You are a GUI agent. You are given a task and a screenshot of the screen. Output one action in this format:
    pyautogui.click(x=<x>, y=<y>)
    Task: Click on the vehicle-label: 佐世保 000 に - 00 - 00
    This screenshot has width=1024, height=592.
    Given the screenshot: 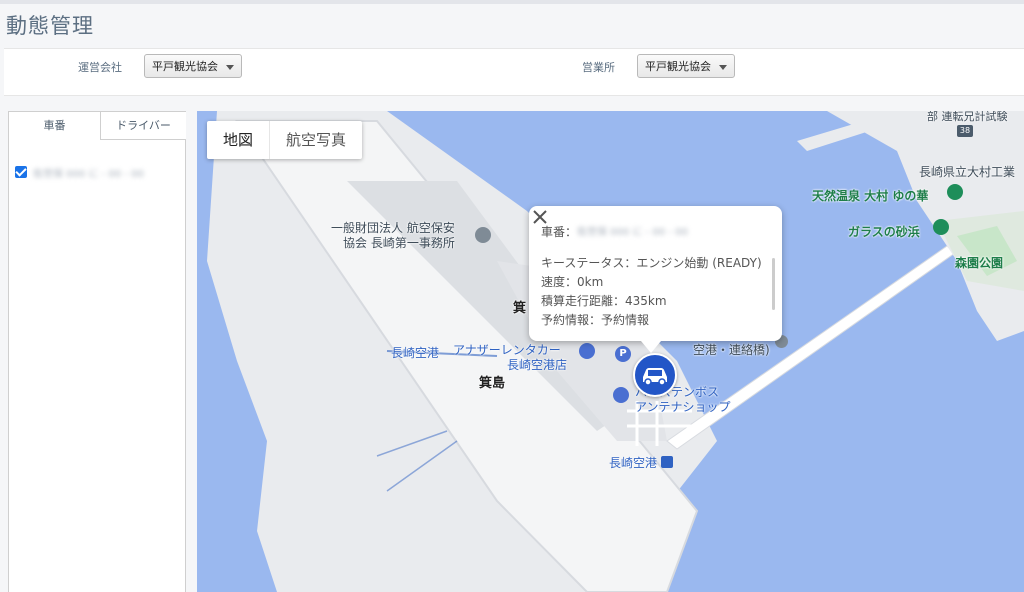 What is the action you would take?
    pyautogui.click(x=88, y=174)
    